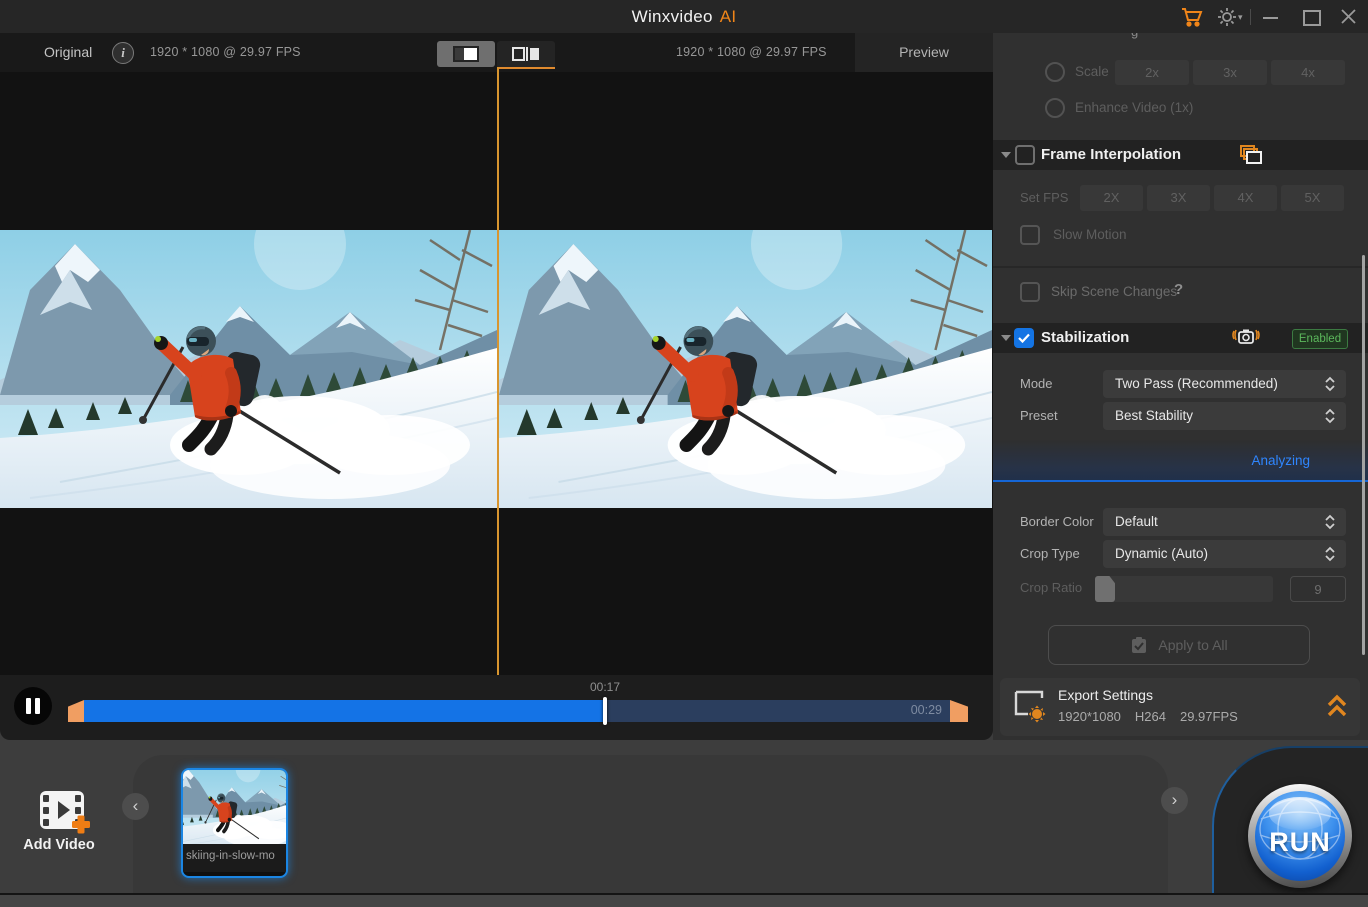  What do you see at coordinates (1032, 709) in the screenshot?
I see `export-settings-icon` at bounding box center [1032, 709].